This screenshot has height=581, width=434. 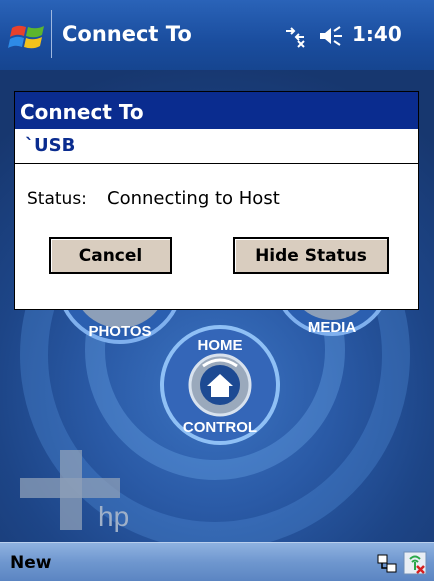 What do you see at coordinates (311, 255) in the screenshot?
I see `hide-status-button: Hide Status` at bounding box center [311, 255].